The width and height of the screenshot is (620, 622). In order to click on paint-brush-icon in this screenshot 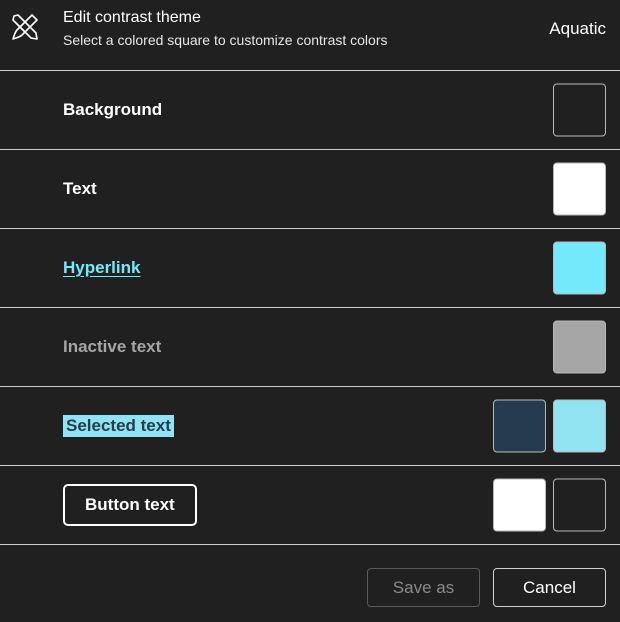, I will do `click(25, 27)`.